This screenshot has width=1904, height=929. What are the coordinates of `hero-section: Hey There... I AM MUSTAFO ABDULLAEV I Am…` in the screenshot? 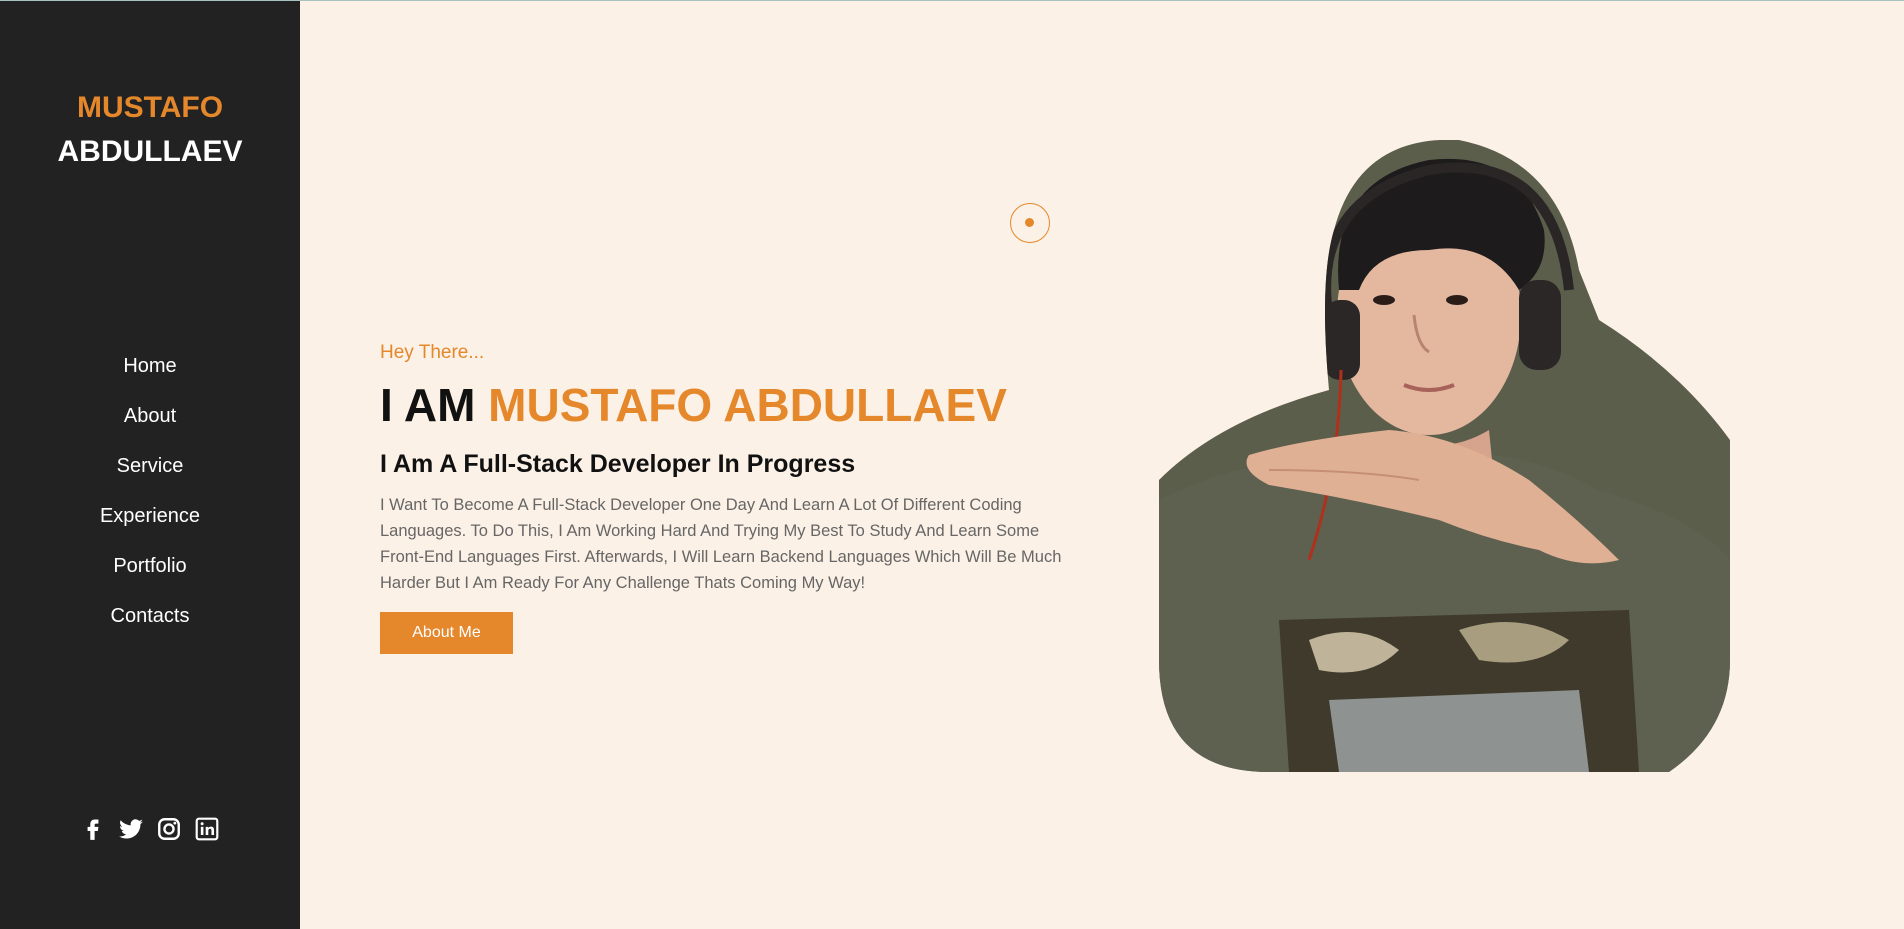 It's located at (730, 497).